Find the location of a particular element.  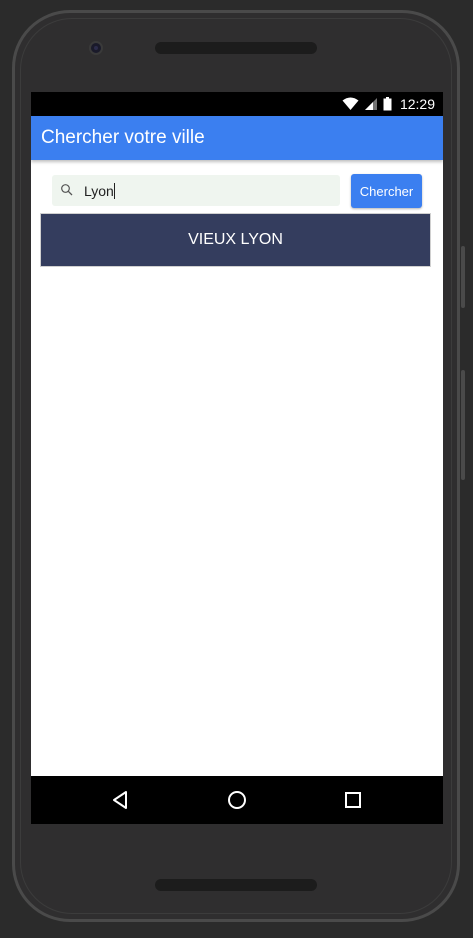

navigation-bar is located at coordinates (237, 800).